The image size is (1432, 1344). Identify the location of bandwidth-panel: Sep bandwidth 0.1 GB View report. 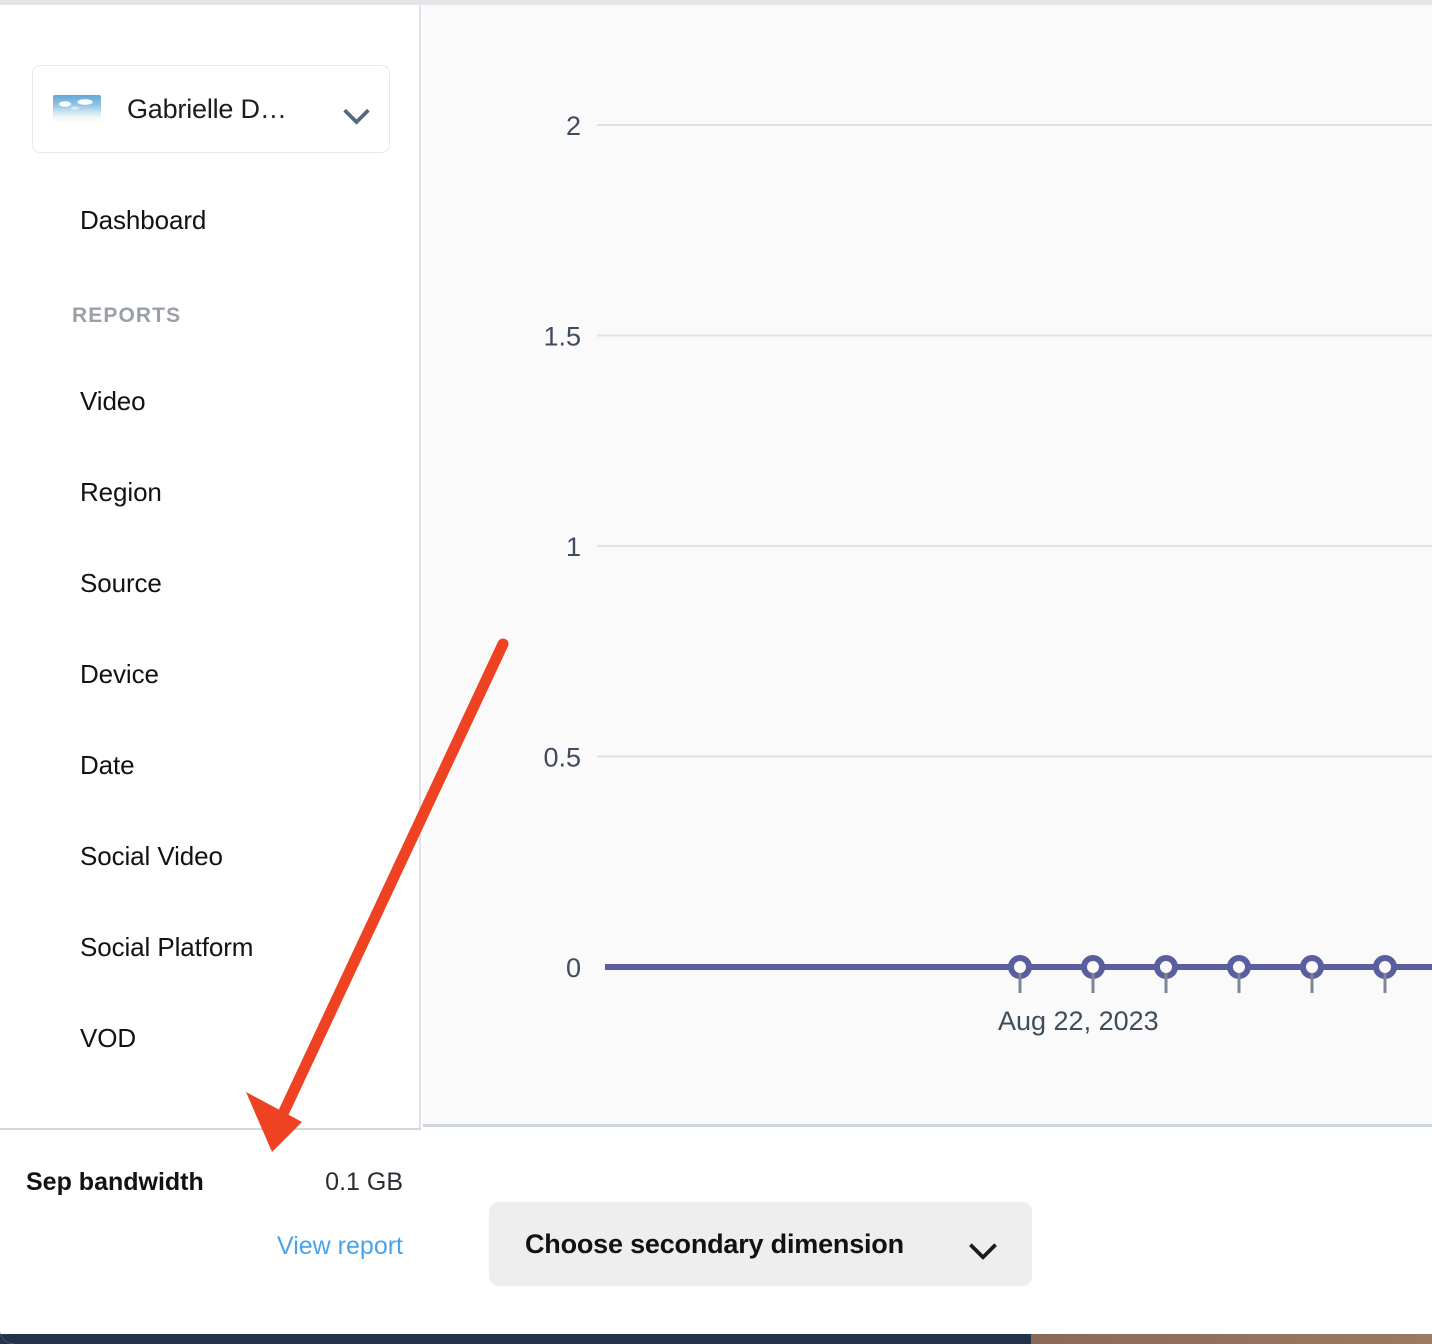
(210, 1237).